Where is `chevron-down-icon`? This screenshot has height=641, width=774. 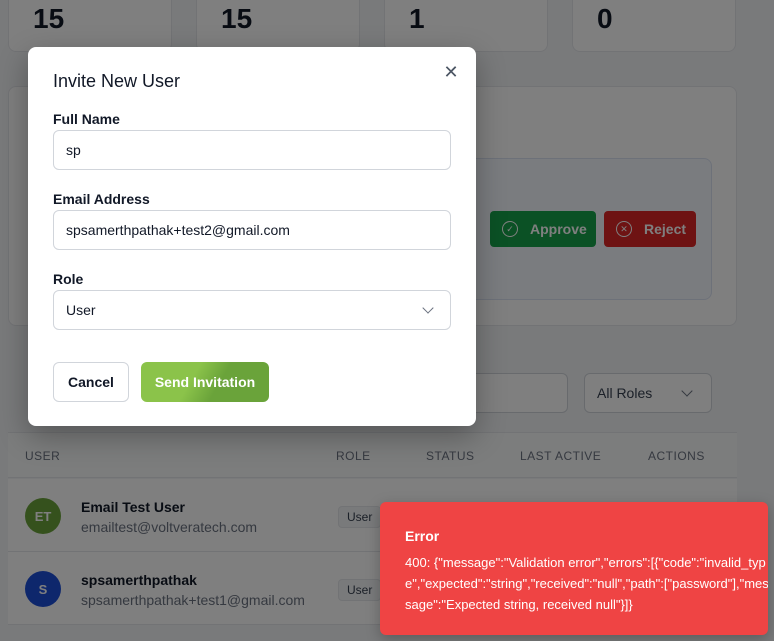 chevron-down-icon is located at coordinates (428, 308).